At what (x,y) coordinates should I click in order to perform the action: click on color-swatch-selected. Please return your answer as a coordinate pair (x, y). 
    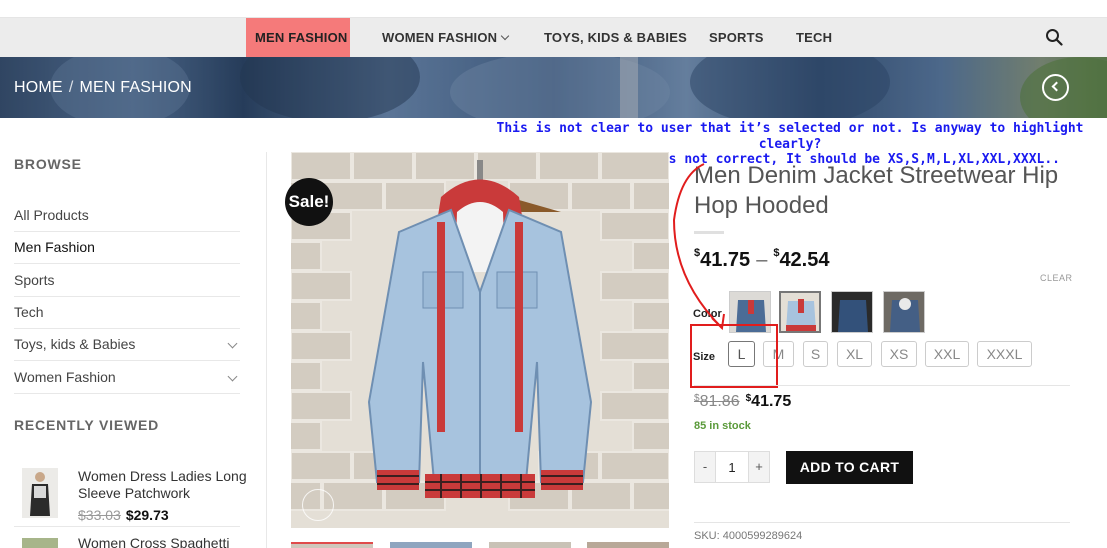
    Looking at the image, I should click on (800, 312).